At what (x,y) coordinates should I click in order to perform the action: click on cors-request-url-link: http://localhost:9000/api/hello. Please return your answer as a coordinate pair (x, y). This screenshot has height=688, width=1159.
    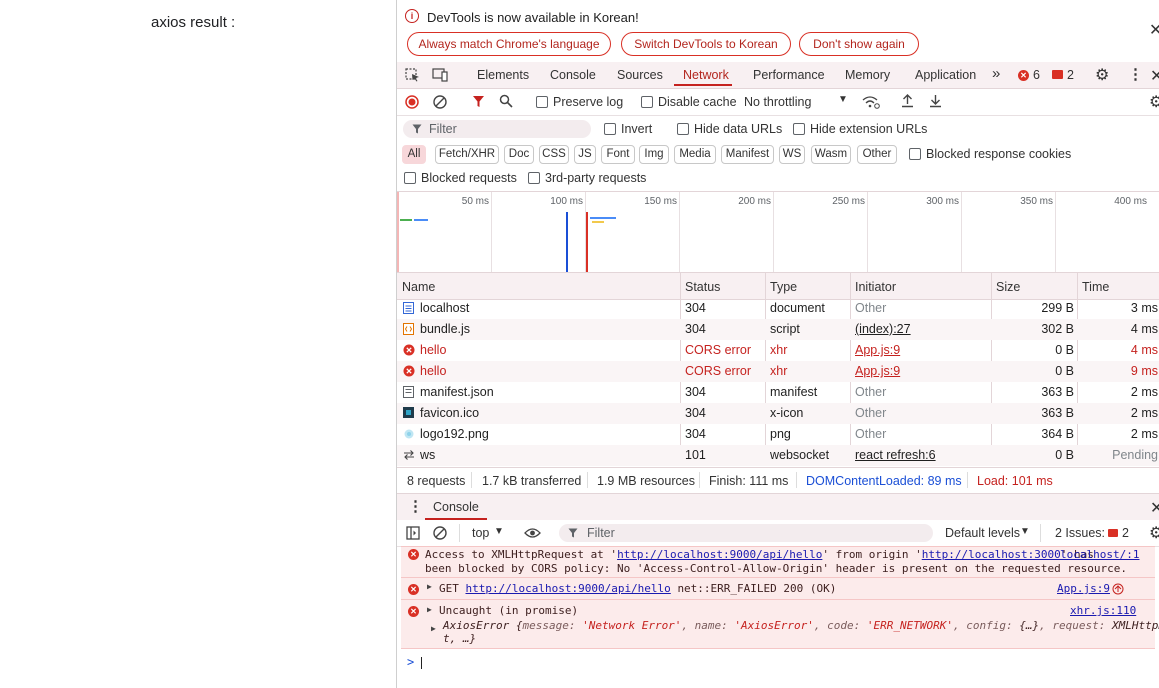
    Looking at the image, I should click on (719, 554).